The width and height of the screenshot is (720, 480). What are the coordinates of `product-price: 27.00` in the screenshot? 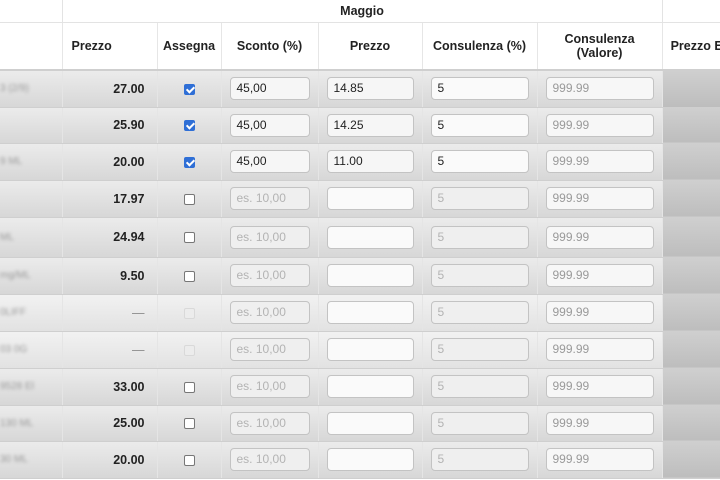 It's located at (110, 89).